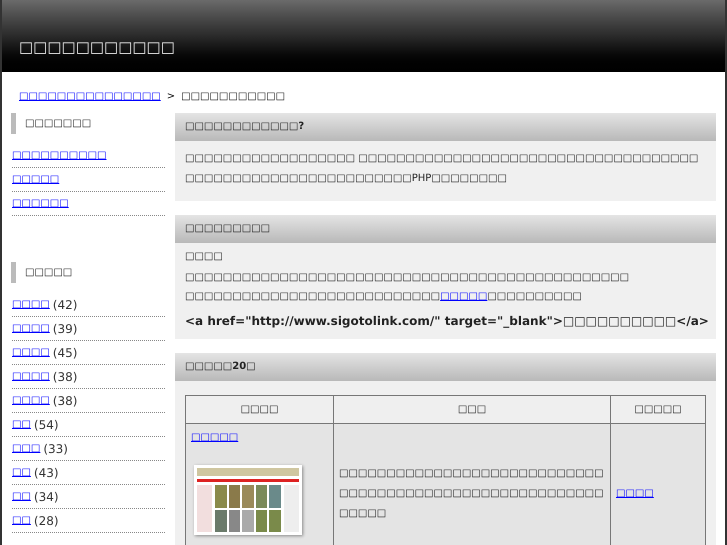 Image resolution: width=727 pixels, height=545 pixels. Describe the element at coordinates (65, 329) in the screenshot. I see `item-count: (39)` at that location.